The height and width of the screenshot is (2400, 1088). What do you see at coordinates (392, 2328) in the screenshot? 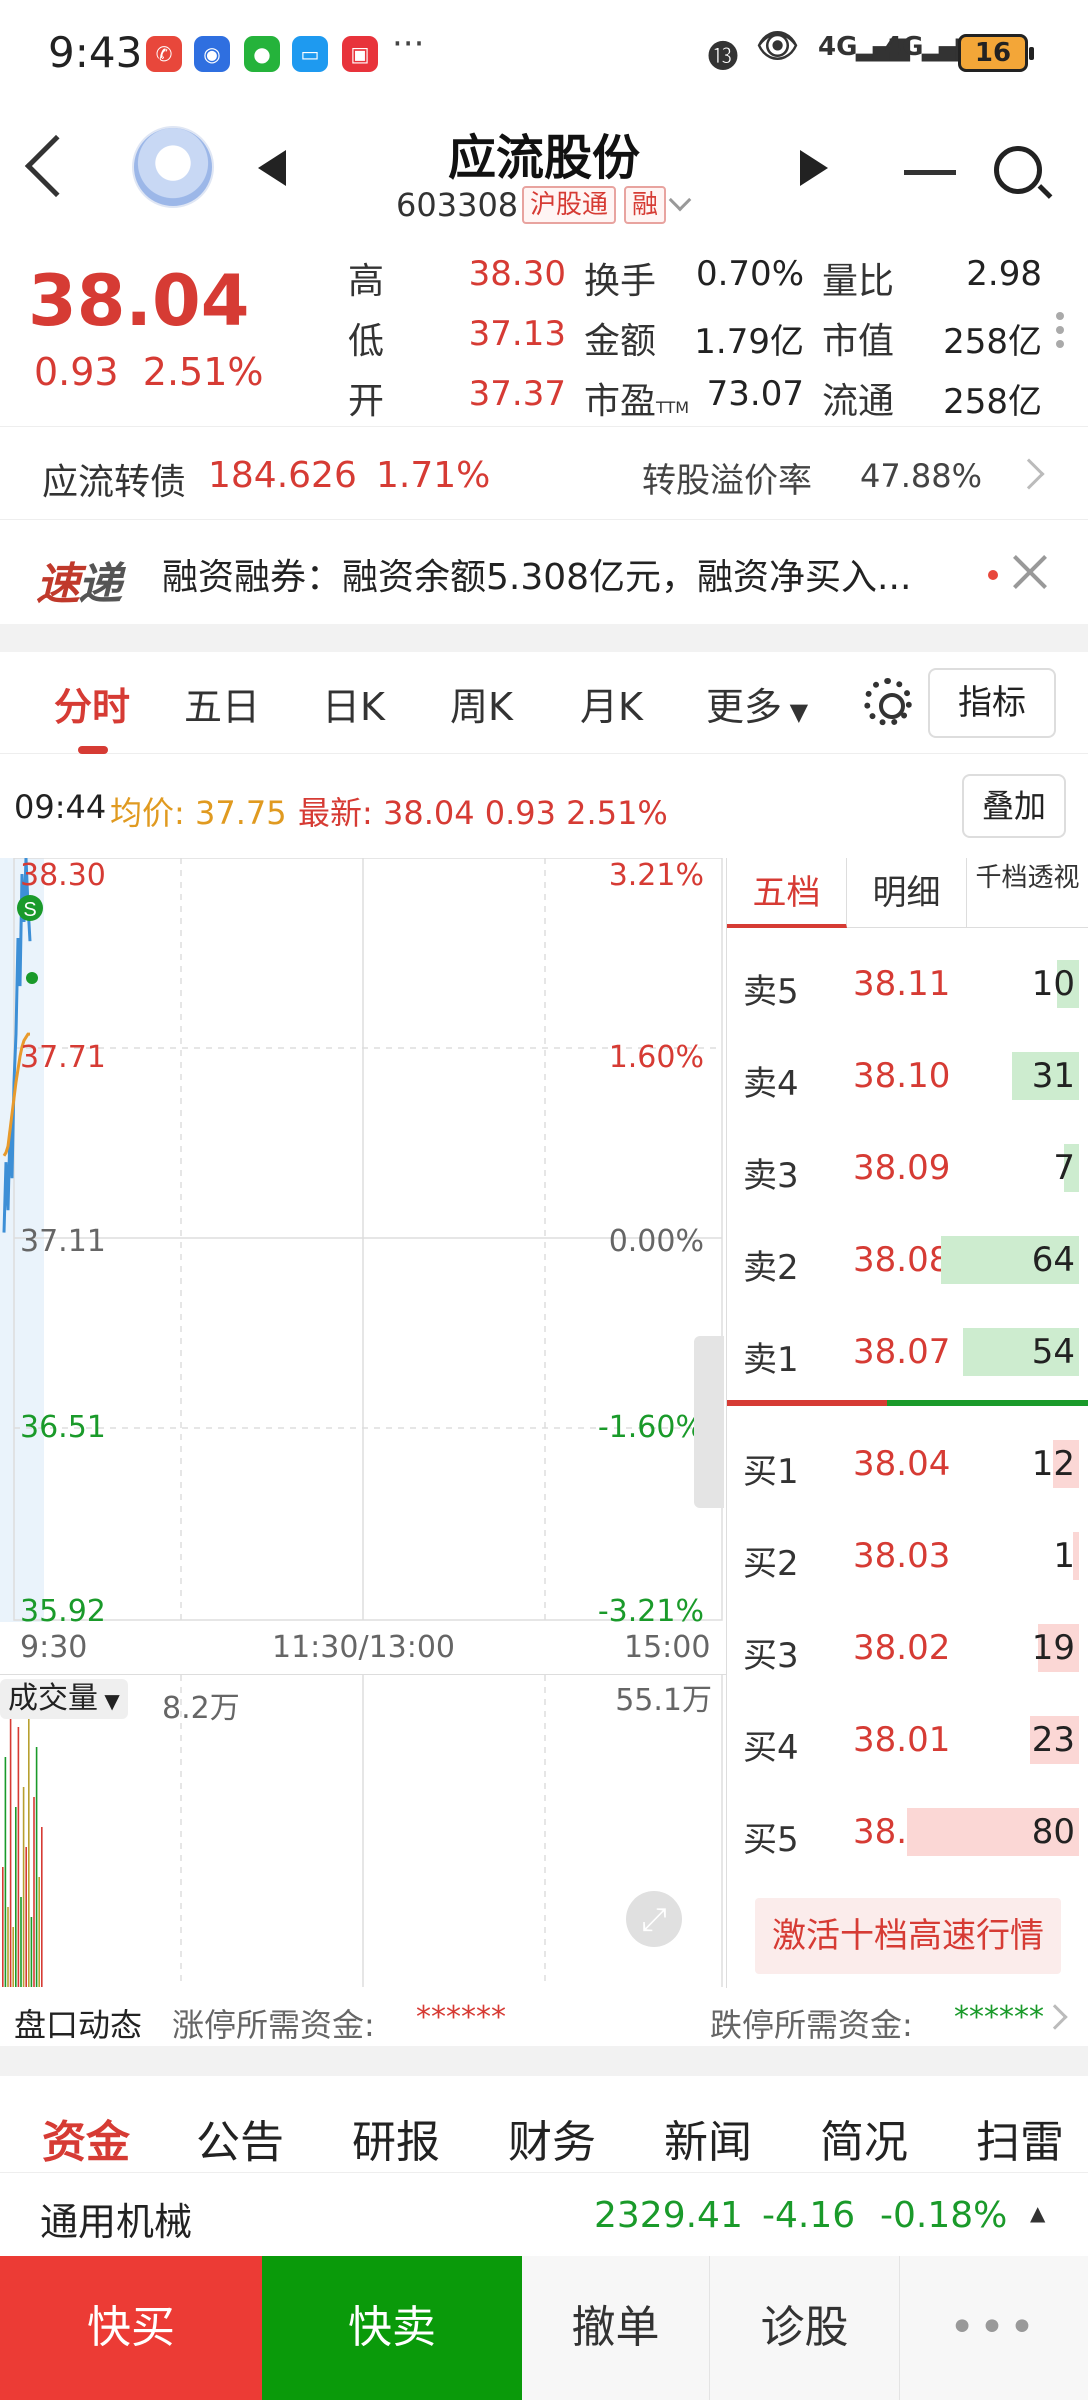
I see `quick-sell-button: 快卖` at bounding box center [392, 2328].